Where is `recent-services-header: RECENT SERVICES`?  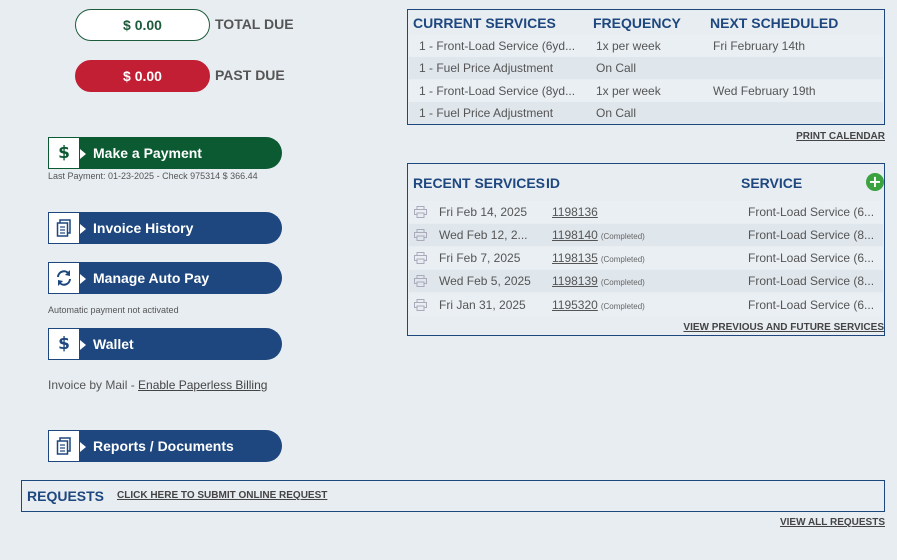 recent-services-header: RECENT SERVICES is located at coordinates (479, 183).